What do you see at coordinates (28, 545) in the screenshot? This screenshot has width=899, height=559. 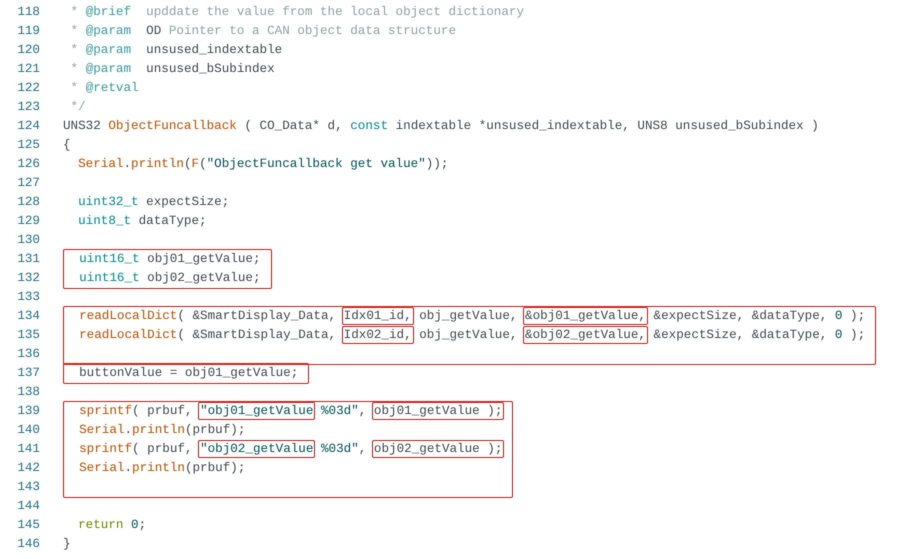 I see `line-number: 146` at bounding box center [28, 545].